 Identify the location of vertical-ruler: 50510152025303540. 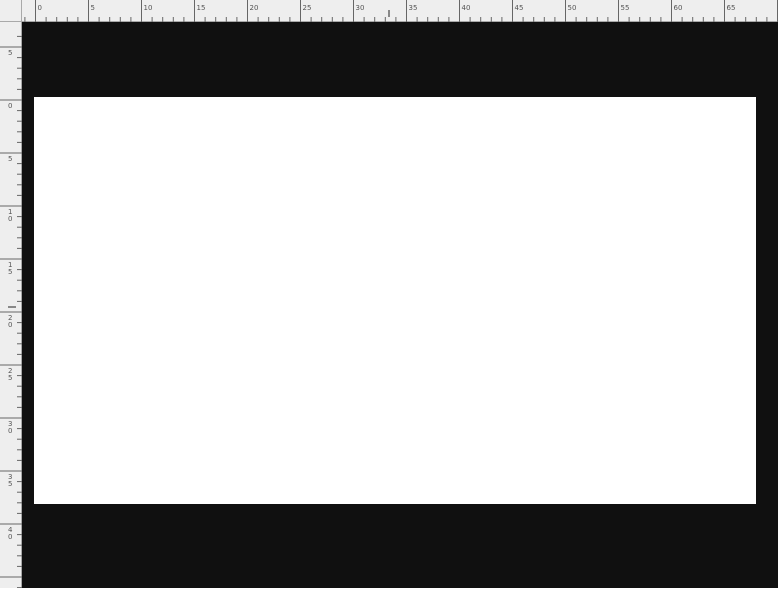
(11, 305).